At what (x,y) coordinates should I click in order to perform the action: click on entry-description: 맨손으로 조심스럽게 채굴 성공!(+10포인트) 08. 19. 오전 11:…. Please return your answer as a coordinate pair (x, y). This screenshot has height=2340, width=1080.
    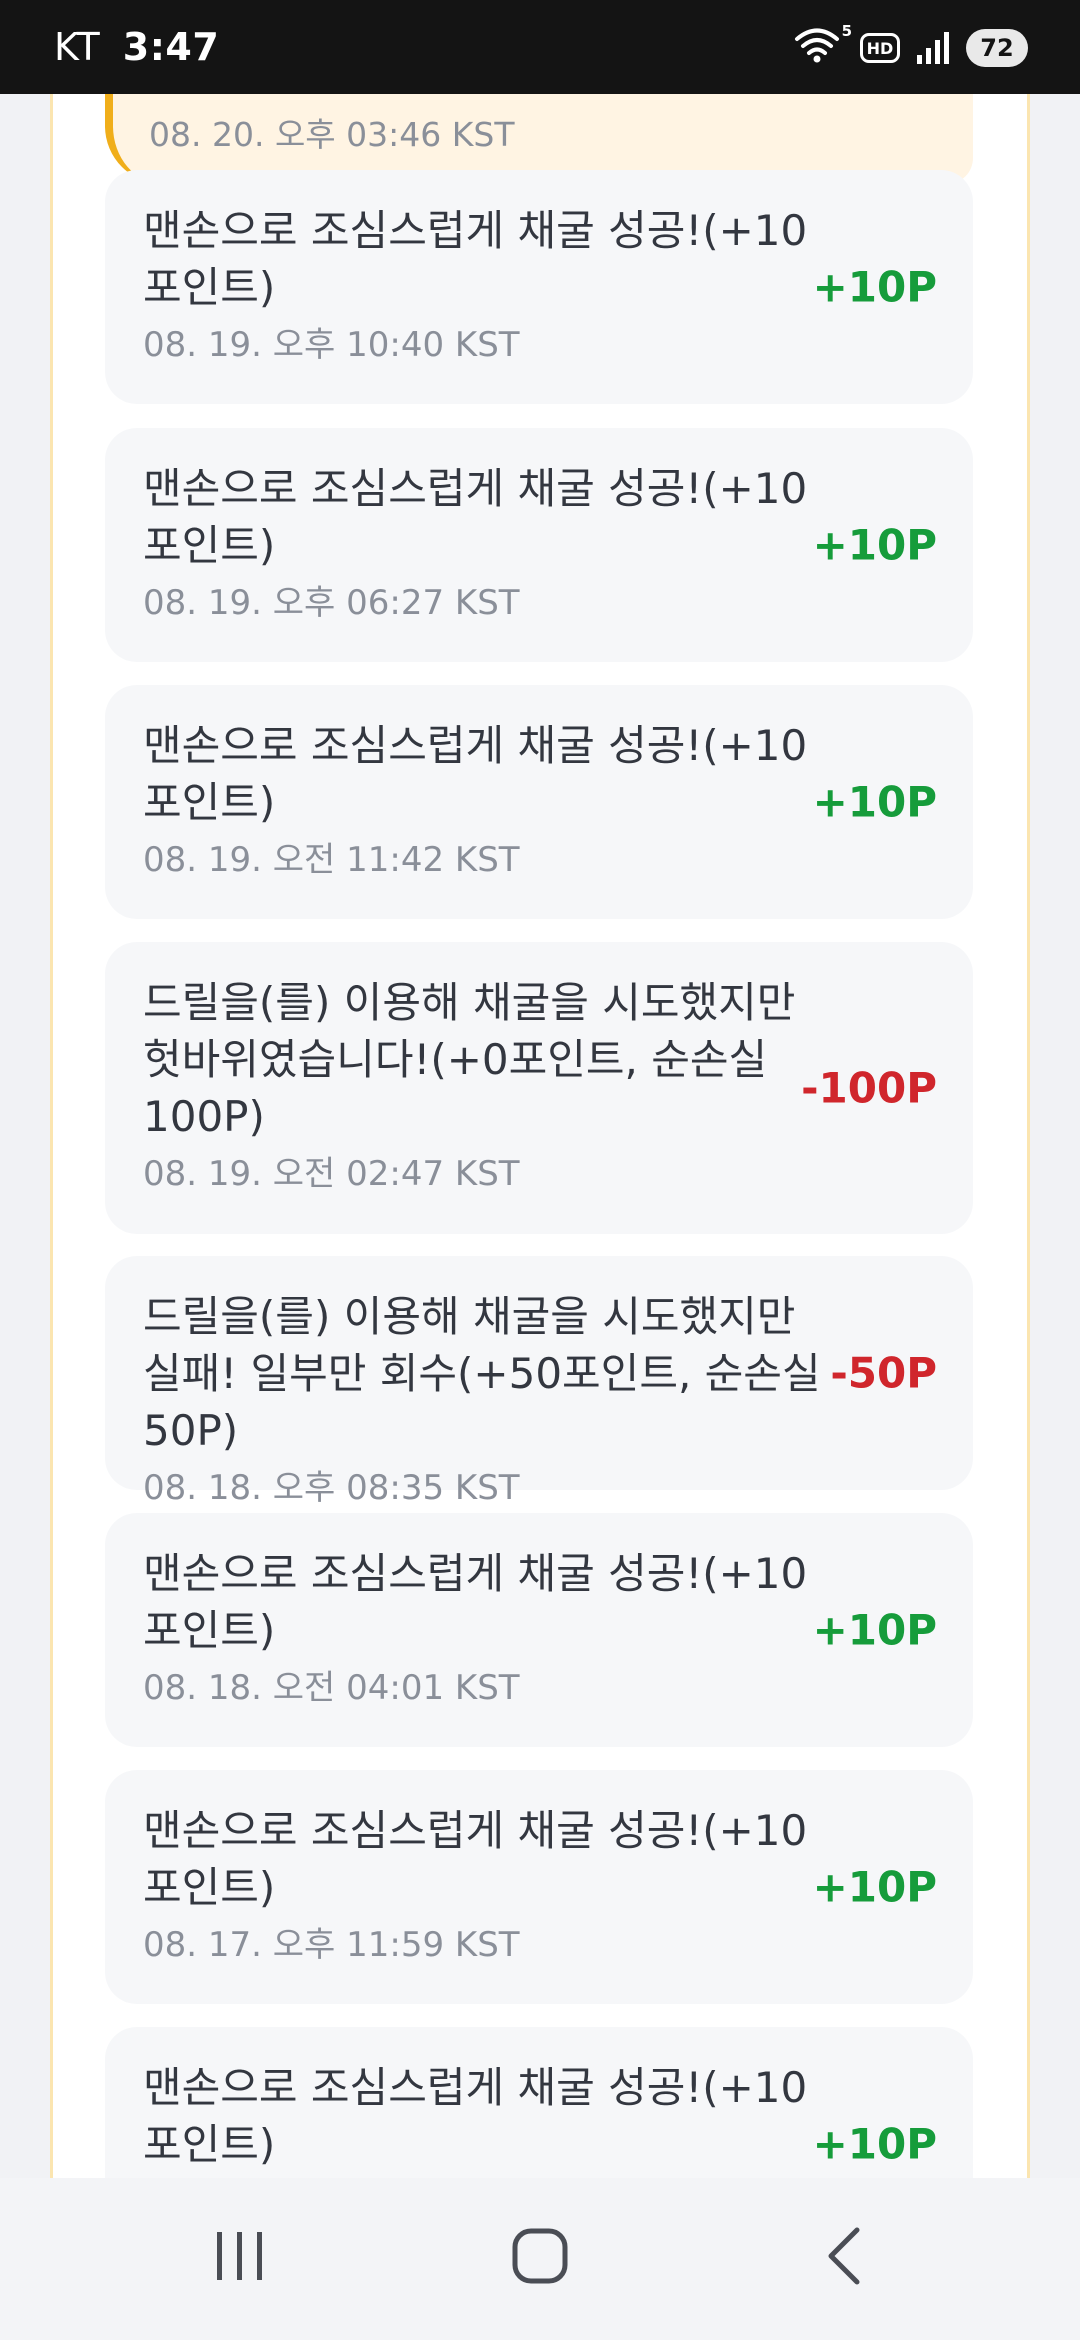
    Looking at the image, I should click on (483, 800).